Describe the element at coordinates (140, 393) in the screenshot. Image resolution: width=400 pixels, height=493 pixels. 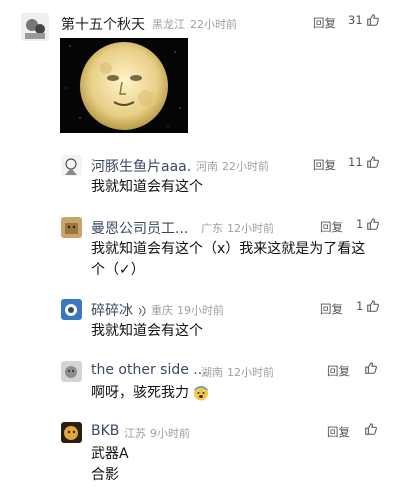
I see `comment-text-content: 啊呀，骇死我力` at that location.